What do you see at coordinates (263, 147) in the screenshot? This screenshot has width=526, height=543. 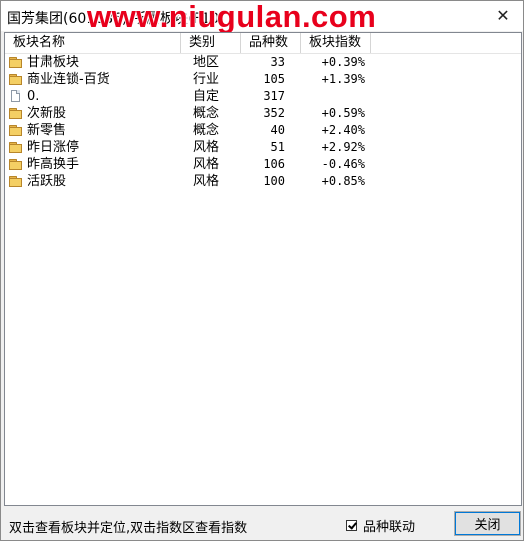 I see `table-row: 昨日涨停 风格 51 +2.92%` at bounding box center [263, 147].